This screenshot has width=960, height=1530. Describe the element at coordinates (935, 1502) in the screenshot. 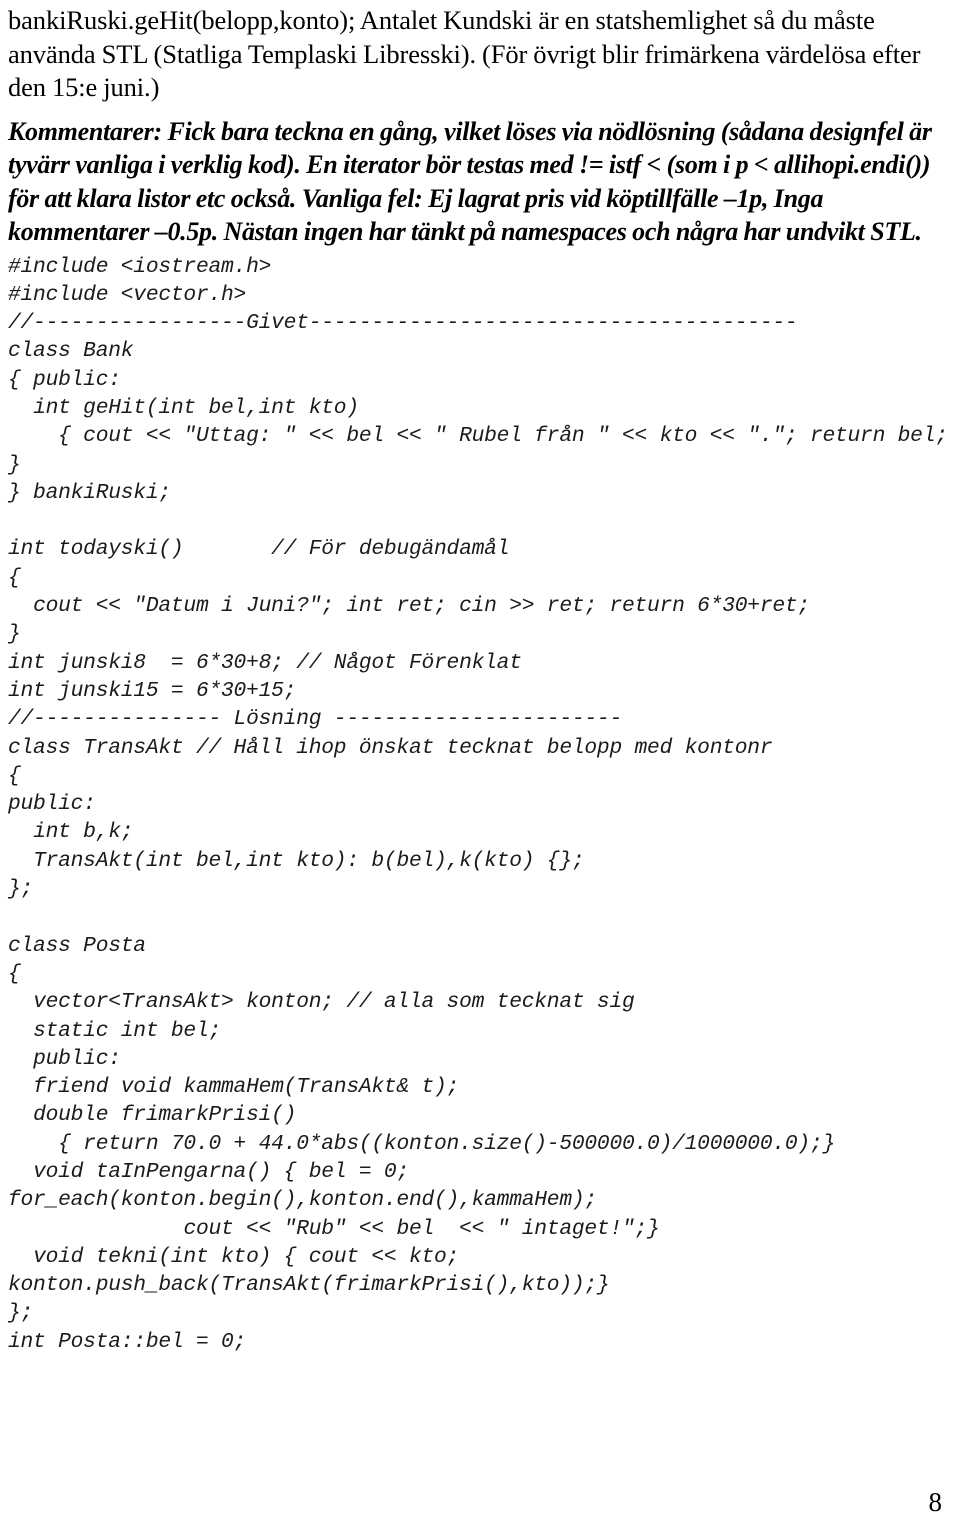

I see `page-number: 8` at that location.